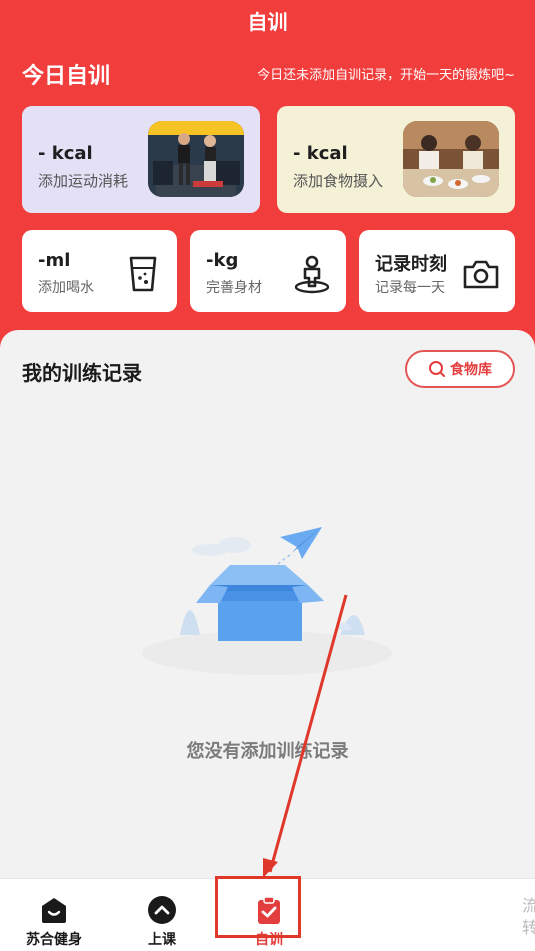  I want to click on tab-home: 苏合健身, so click(54, 915).